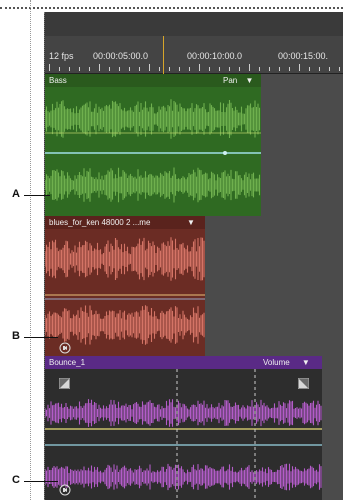  I want to click on track-header-blues: blues_for_ken 48000 2 ...me, so click(125, 222).